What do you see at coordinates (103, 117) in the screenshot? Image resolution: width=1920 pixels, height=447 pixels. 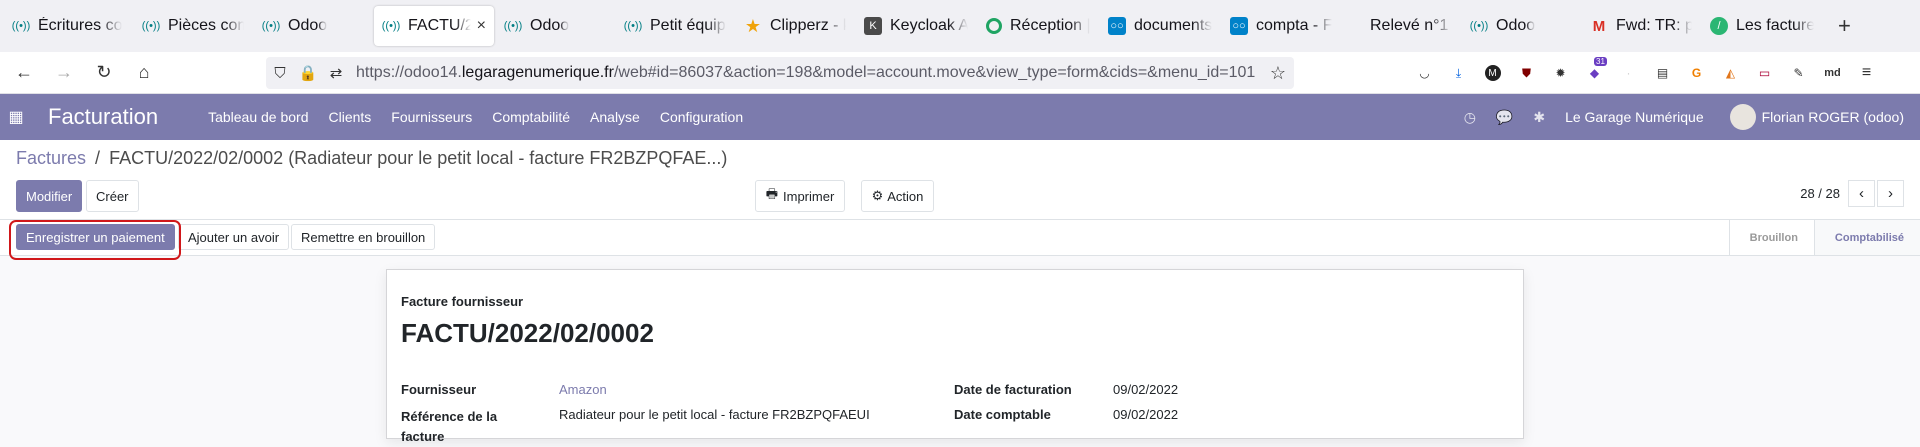 I see `app-name: Facturation` at bounding box center [103, 117].